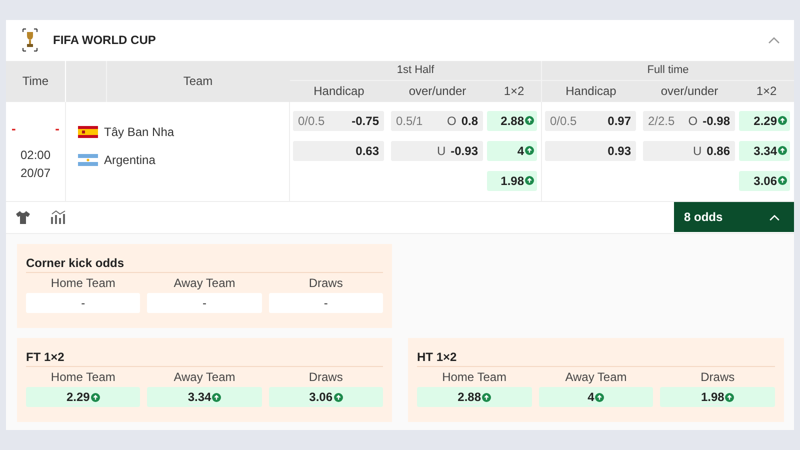 This screenshot has height=450, width=800. I want to click on panel-title: Corner kick odds, so click(204, 262).